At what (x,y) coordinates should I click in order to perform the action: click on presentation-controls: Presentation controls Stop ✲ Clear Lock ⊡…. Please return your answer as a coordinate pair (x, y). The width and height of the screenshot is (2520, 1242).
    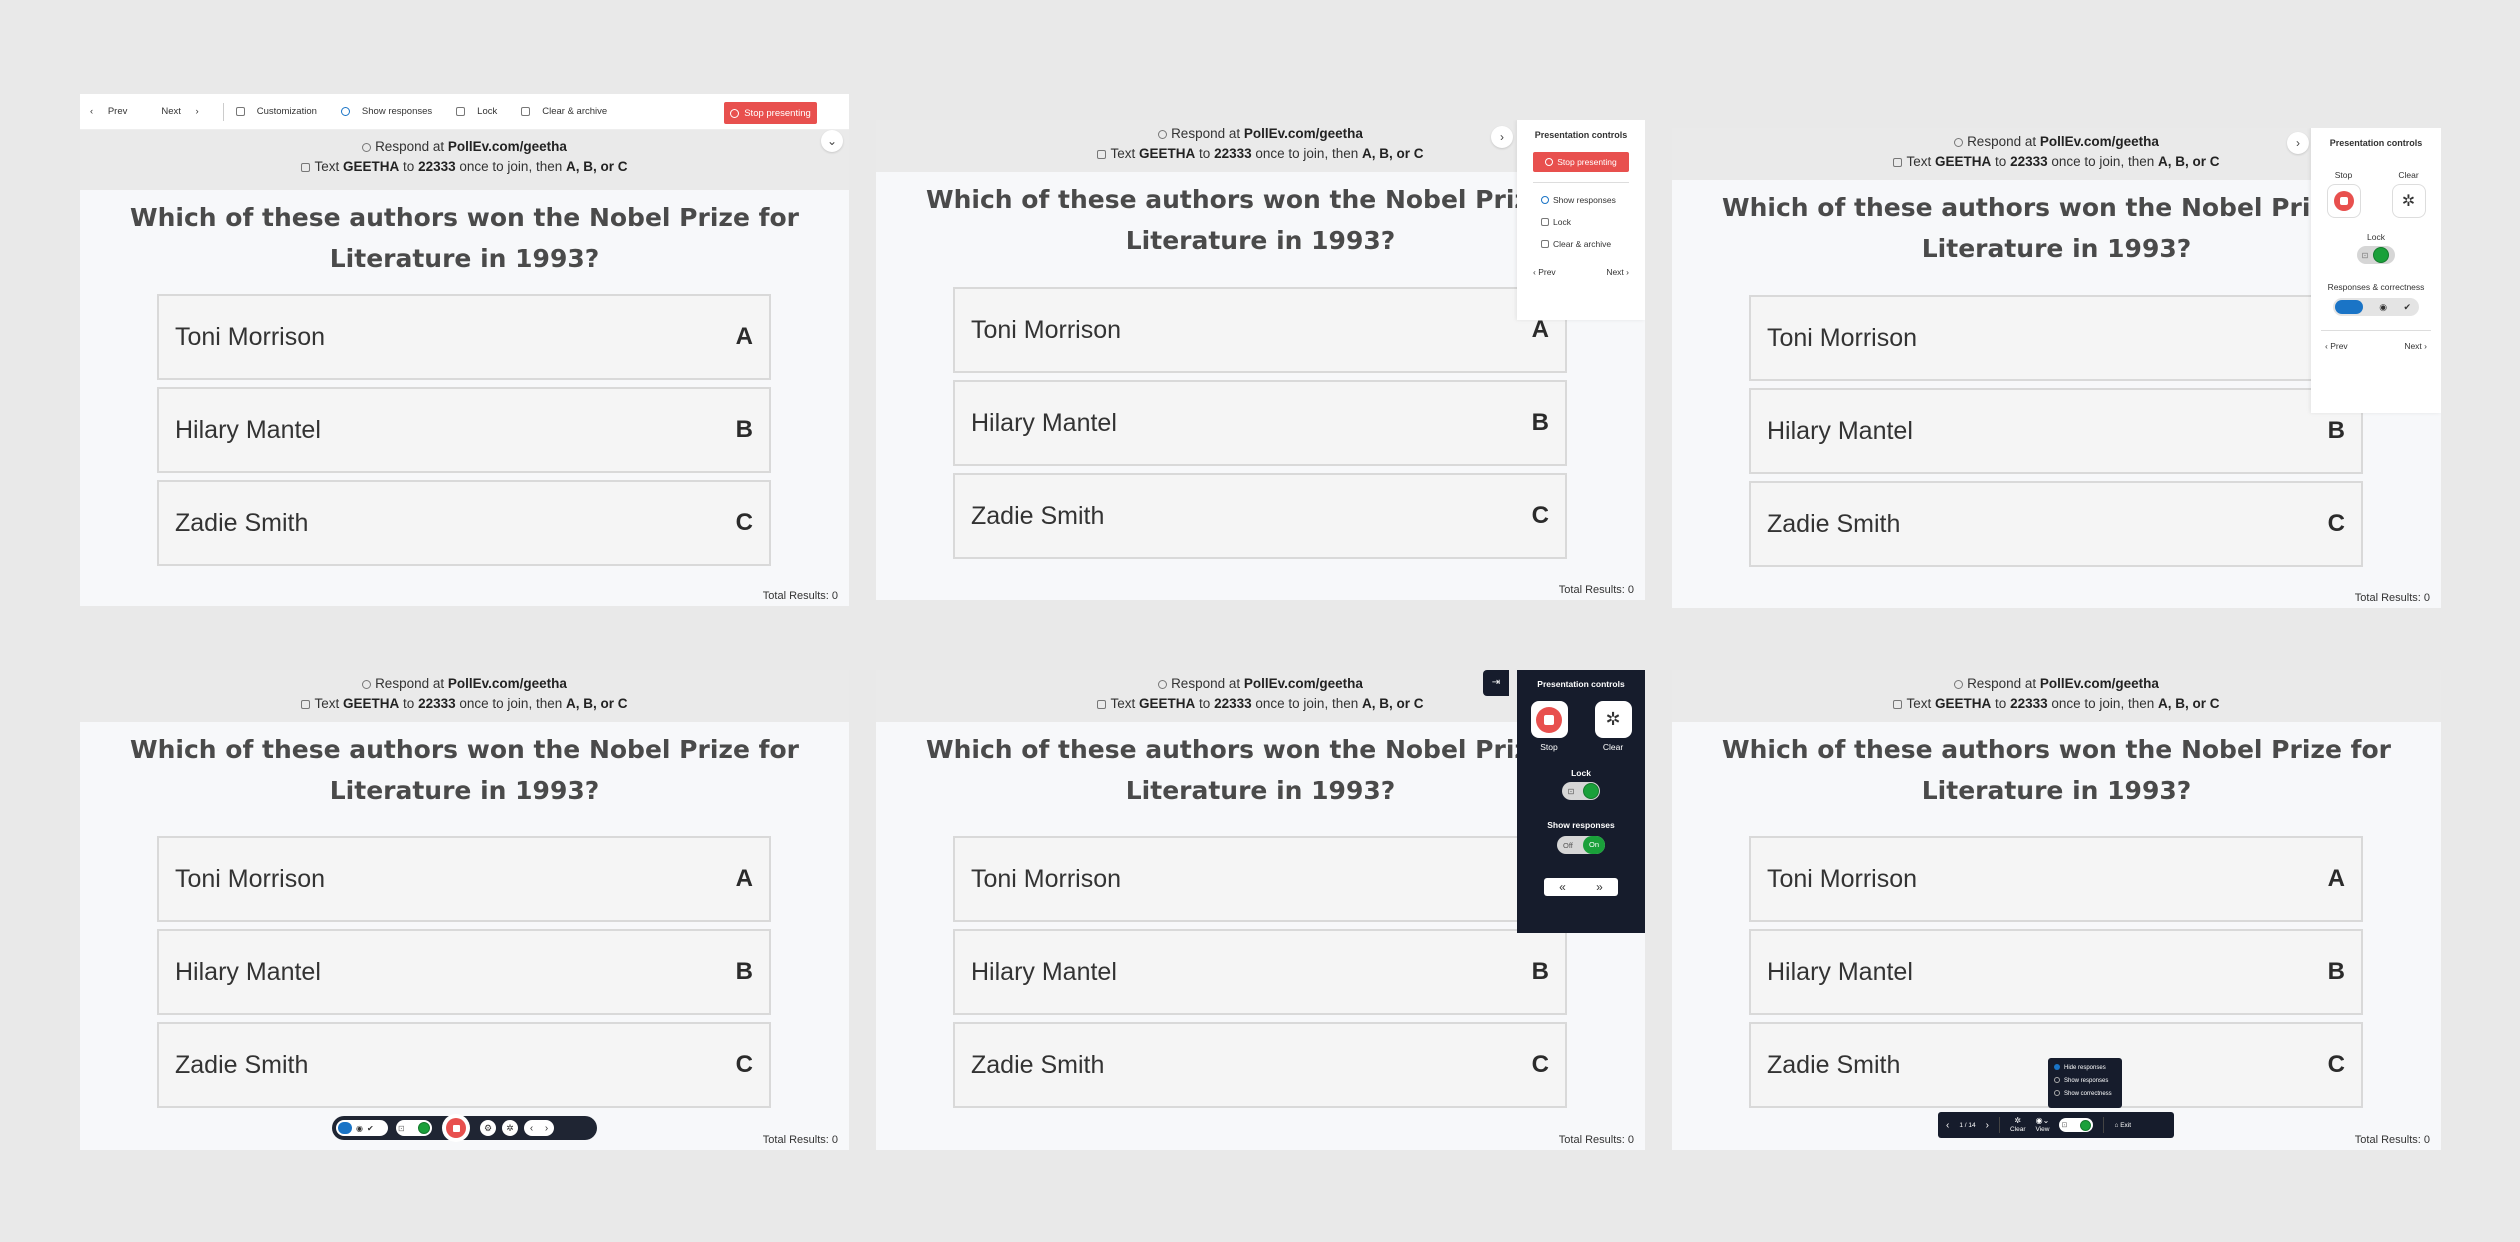
    Looking at the image, I should click on (1581, 801).